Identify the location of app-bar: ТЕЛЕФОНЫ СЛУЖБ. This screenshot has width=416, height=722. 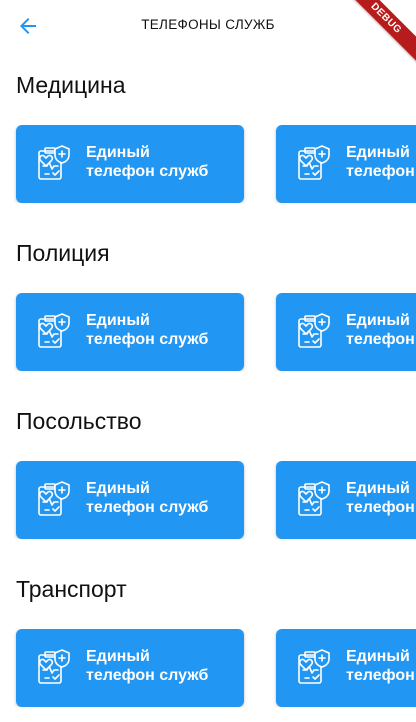
(208, 25).